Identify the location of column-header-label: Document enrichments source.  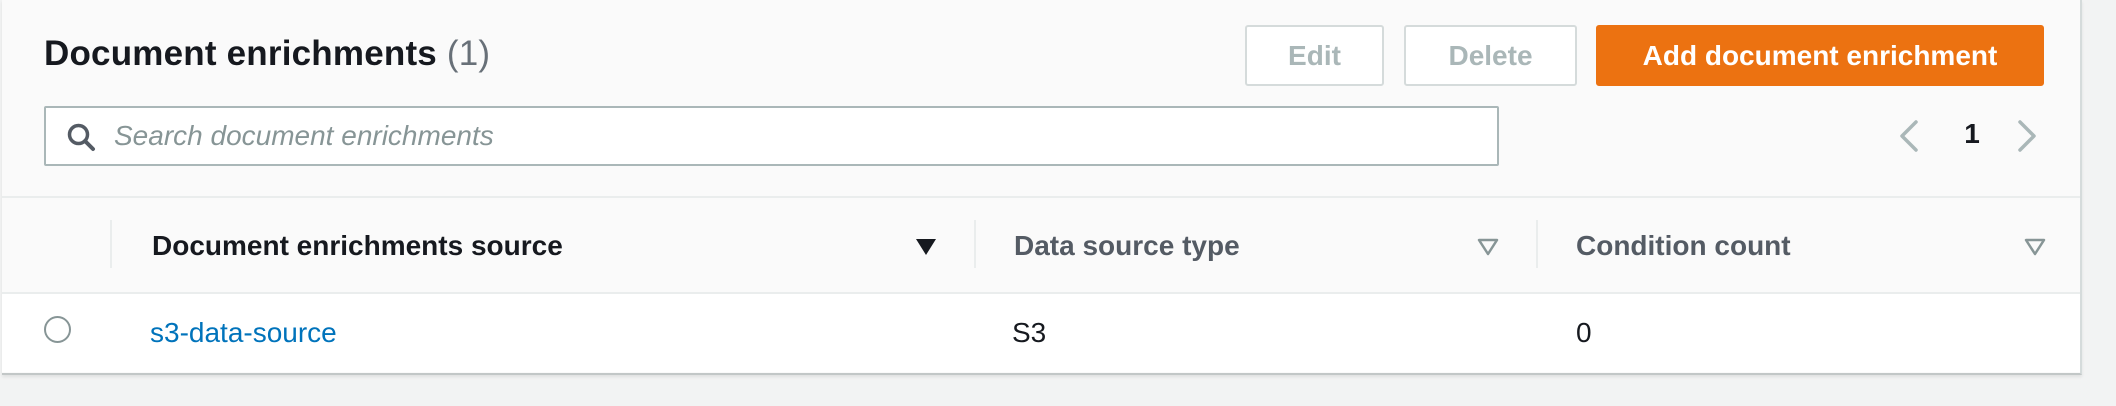
(357, 245).